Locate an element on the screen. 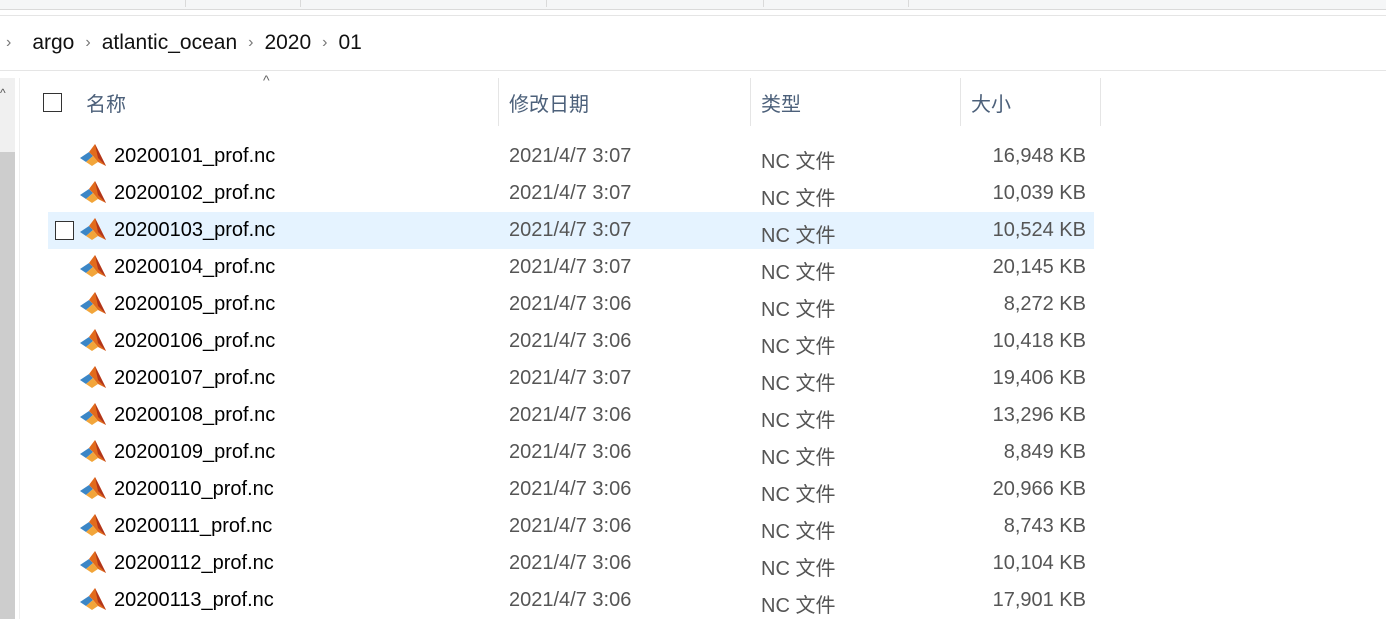 The width and height of the screenshot is (1386, 619). file-name: 20200101_prof.nc is located at coordinates (194, 156).